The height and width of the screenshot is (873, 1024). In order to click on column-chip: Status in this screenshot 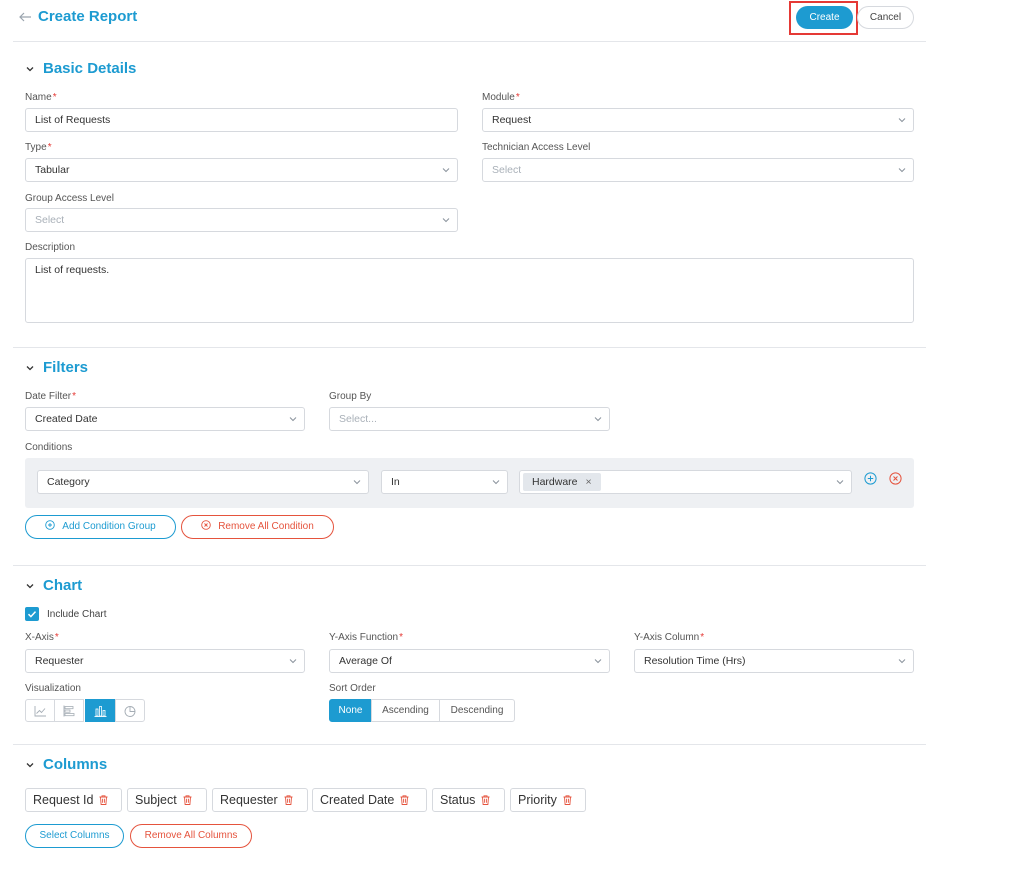, I will do `click(468, 800)`.